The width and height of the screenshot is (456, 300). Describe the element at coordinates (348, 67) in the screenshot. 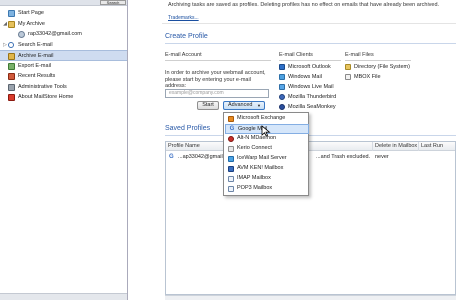

I see `folder-icon` at that location.